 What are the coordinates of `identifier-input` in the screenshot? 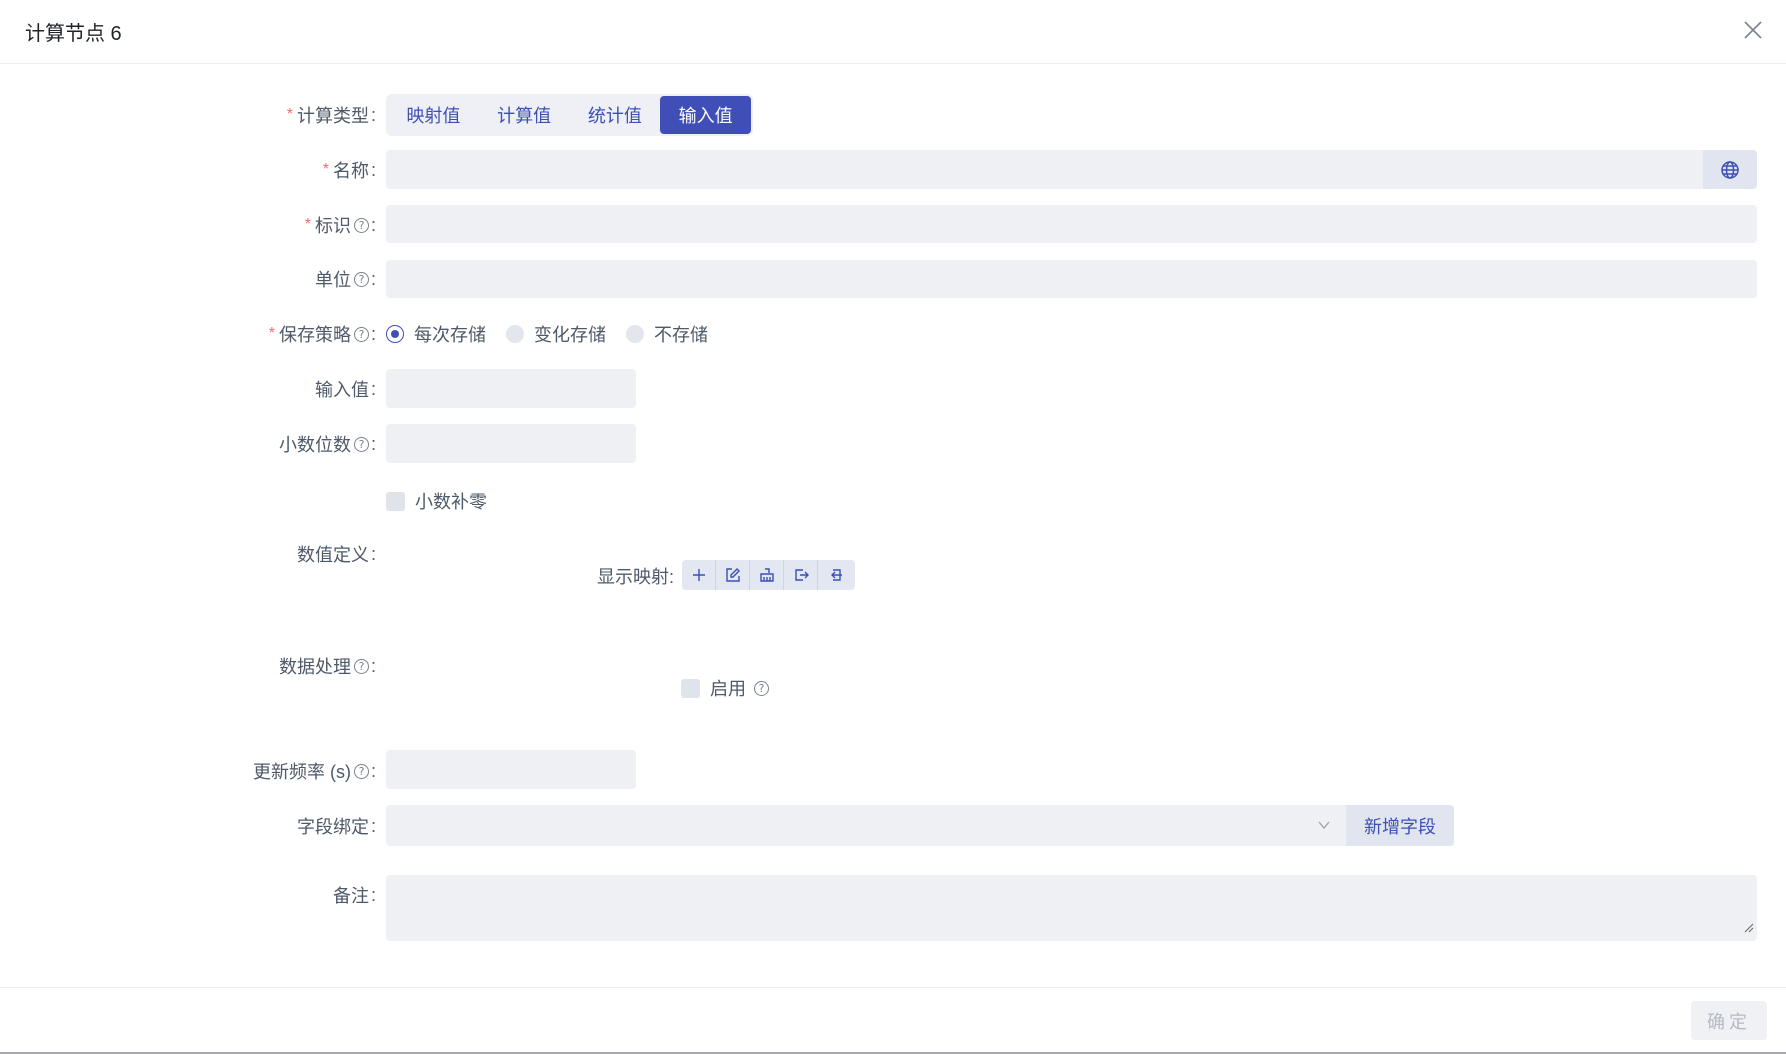 It's located at (1071, 224).